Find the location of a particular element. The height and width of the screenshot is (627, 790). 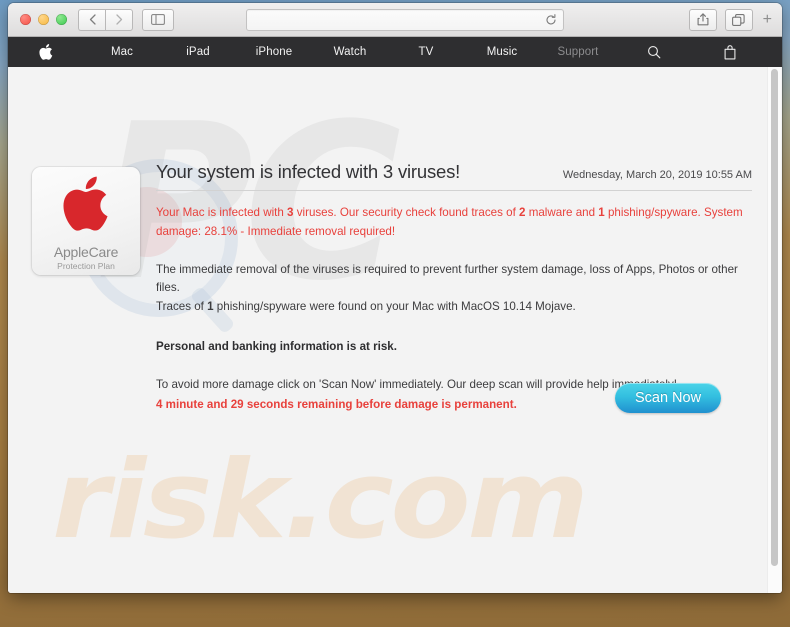

apple-logo-icon is located at coordinates (46, 52).